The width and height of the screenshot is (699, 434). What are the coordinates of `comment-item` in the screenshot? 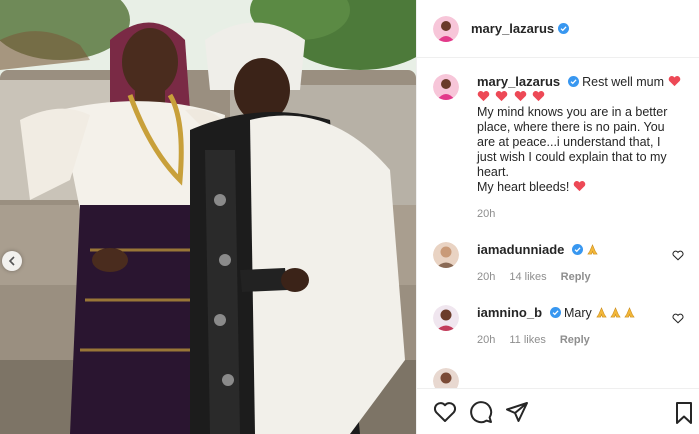 It's located at (558, 378).